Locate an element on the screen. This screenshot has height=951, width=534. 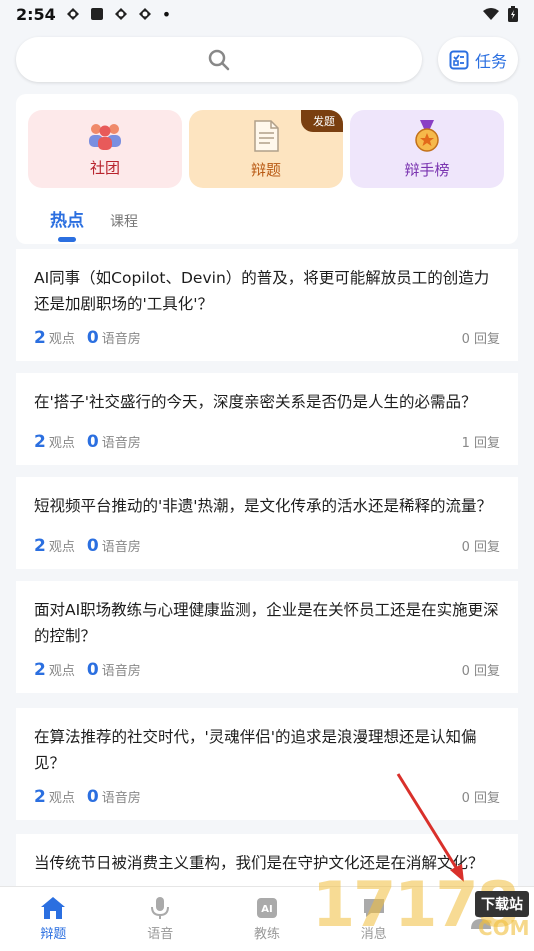
wifi-icon is located at coordinates (491, 14).